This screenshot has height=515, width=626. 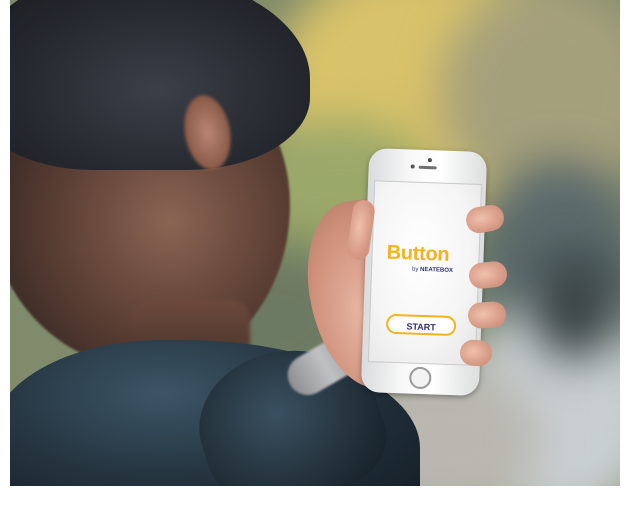 I want to click on home-button-icon, so click(x=420, y=378).